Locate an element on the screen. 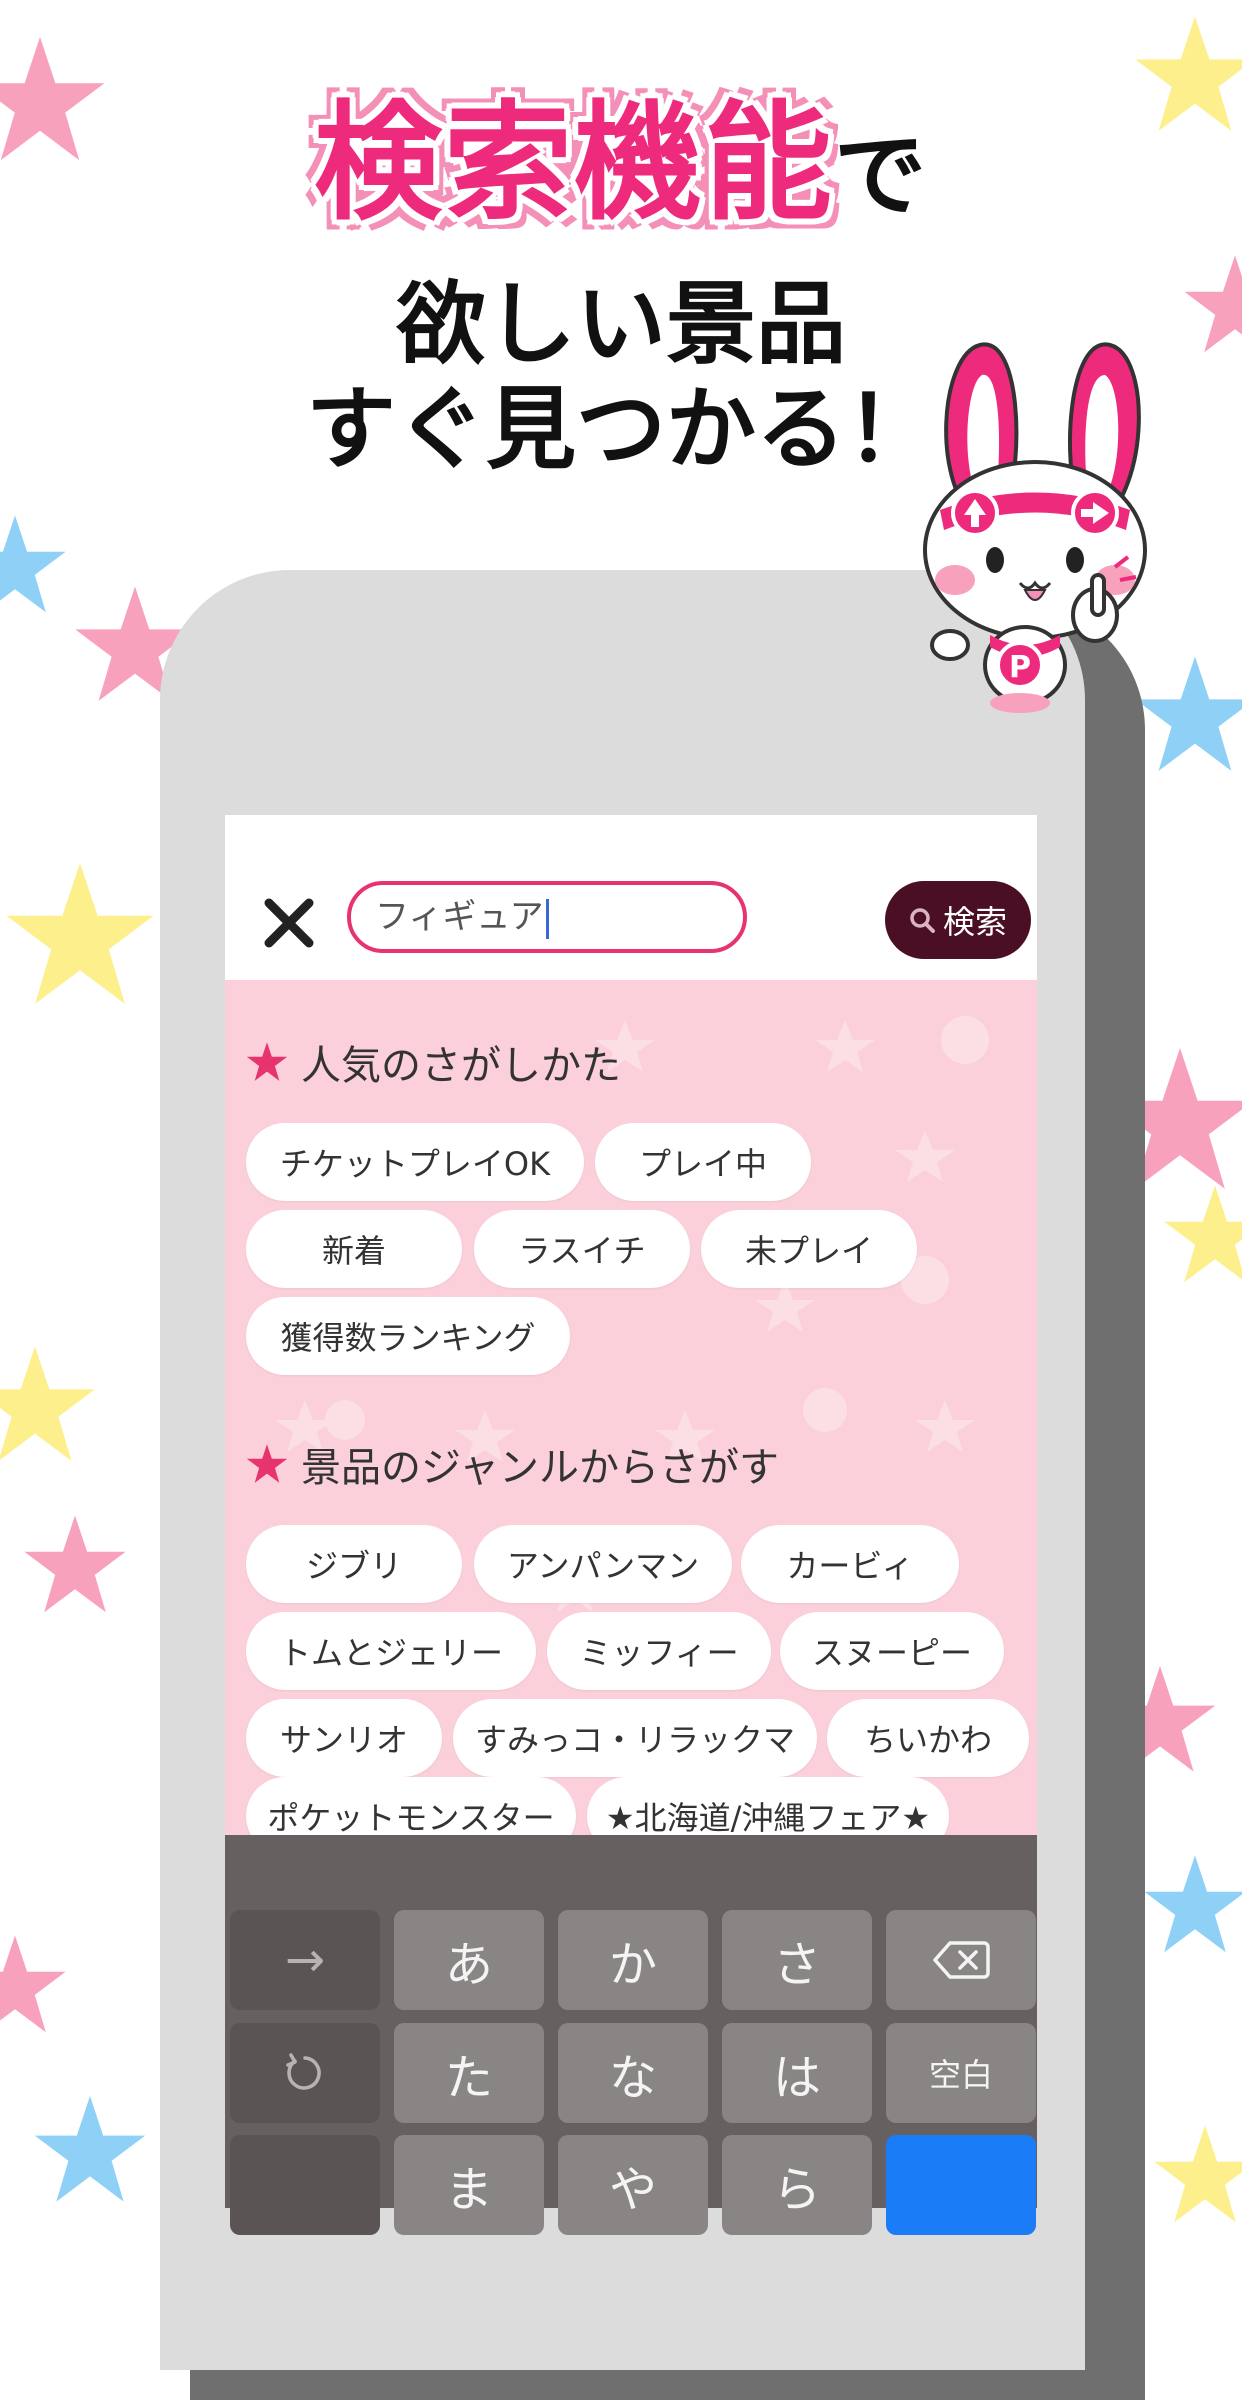  undo-icon is located at coordinates (303, 2071).